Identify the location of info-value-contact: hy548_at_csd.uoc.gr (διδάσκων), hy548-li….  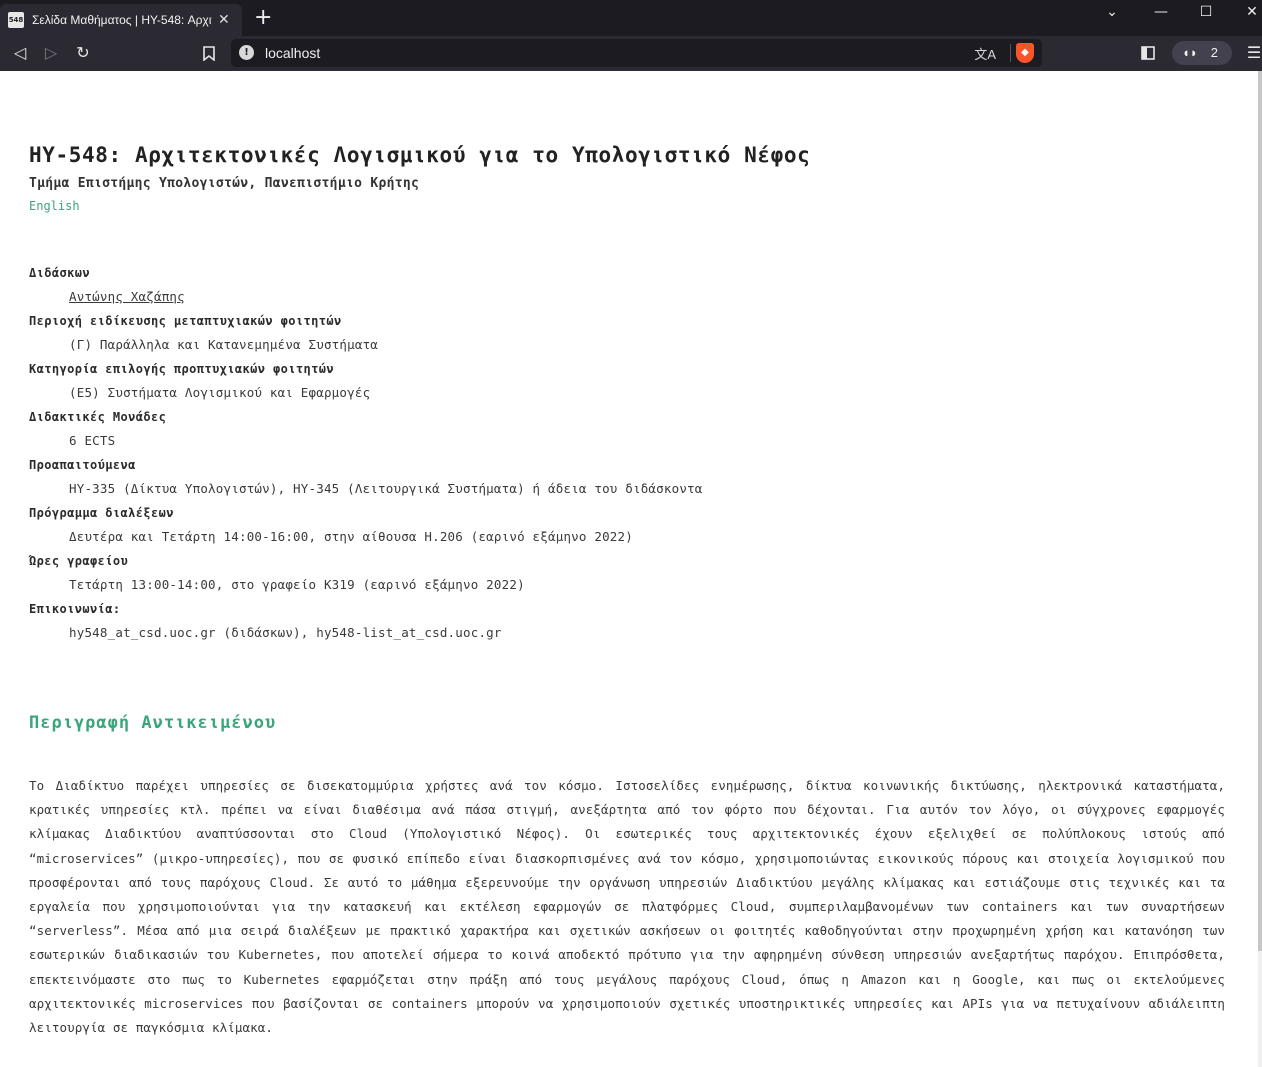
(285, 632).